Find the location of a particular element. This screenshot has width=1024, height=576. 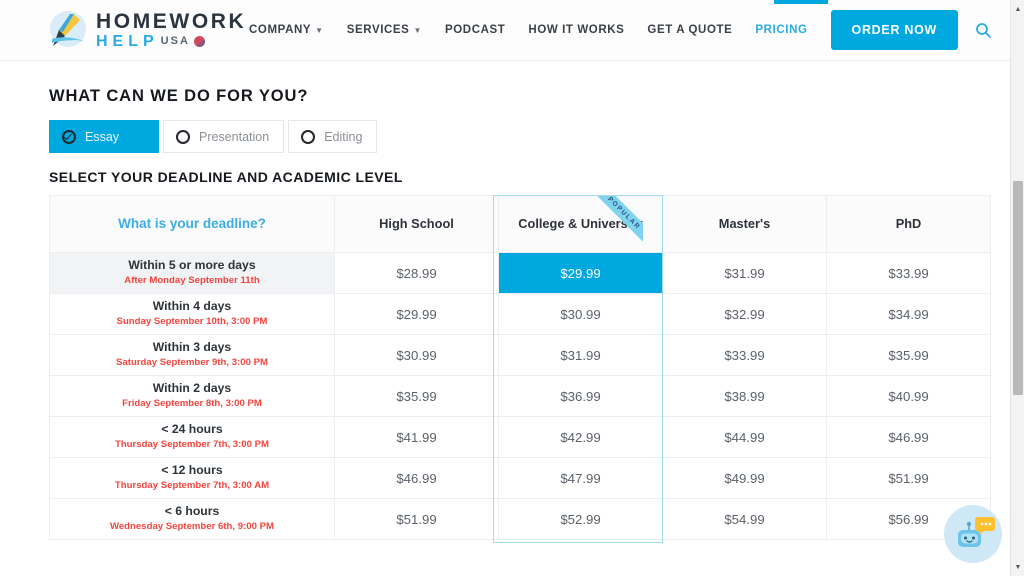

deadline-date: Thursday September 7th, 3:00 AM is located at coordinates (192, 485).